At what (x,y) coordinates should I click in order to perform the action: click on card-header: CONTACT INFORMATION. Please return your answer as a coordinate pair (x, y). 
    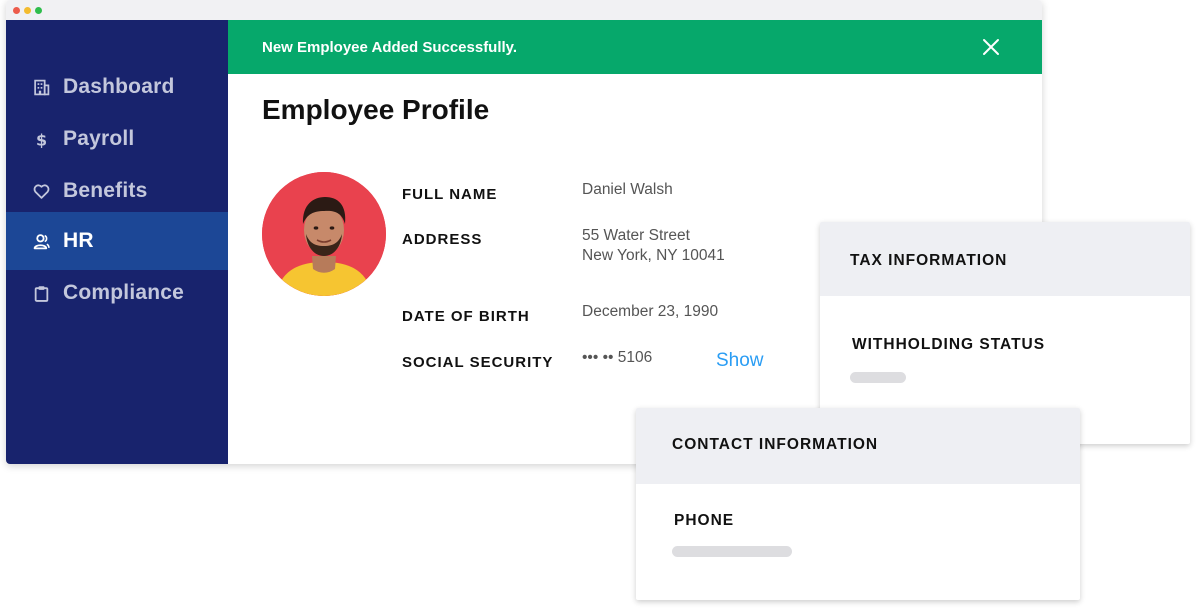
    Looking at the image, I should click on (858, 446).